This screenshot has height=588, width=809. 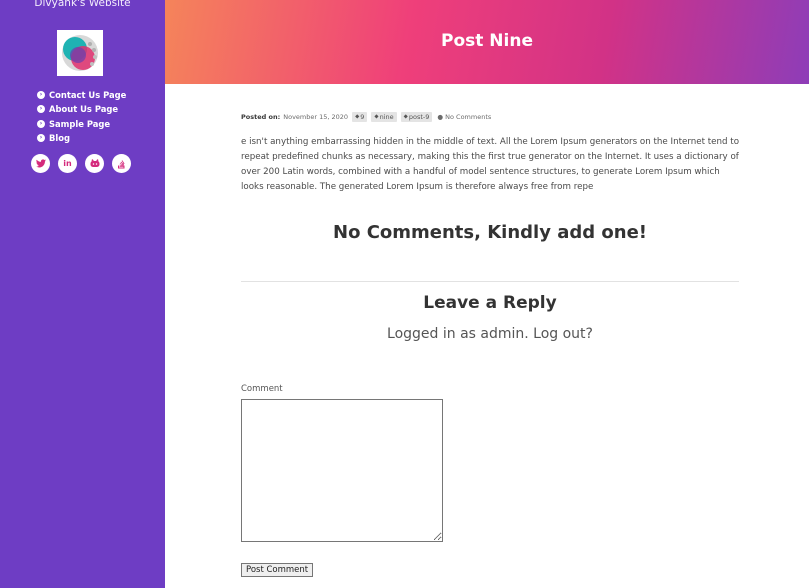 I want to click on comment-label: Comment, so click(x=262, y=389).